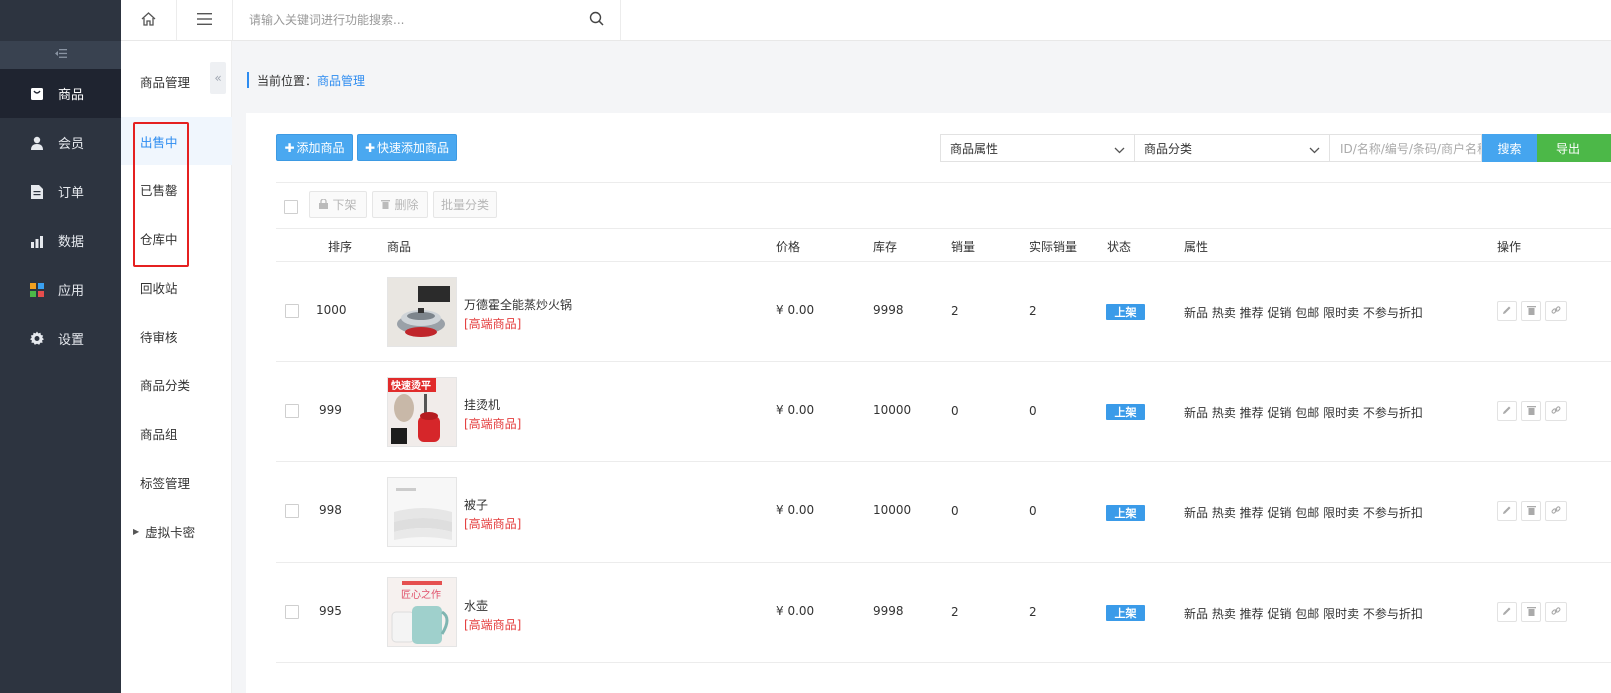 This screenshot has height=693, width=1611. I want to click on submenu-item-pending-review: 待审核, so click(176, 336).